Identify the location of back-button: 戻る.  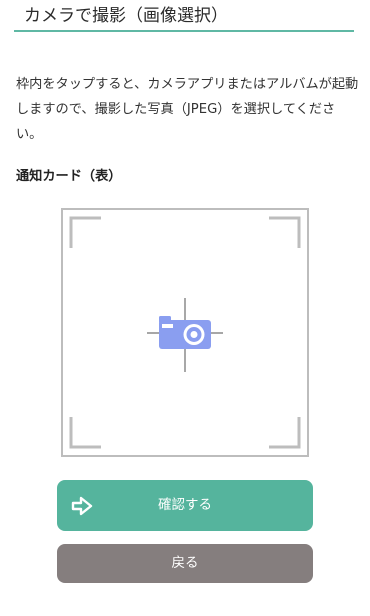
(185, 563).